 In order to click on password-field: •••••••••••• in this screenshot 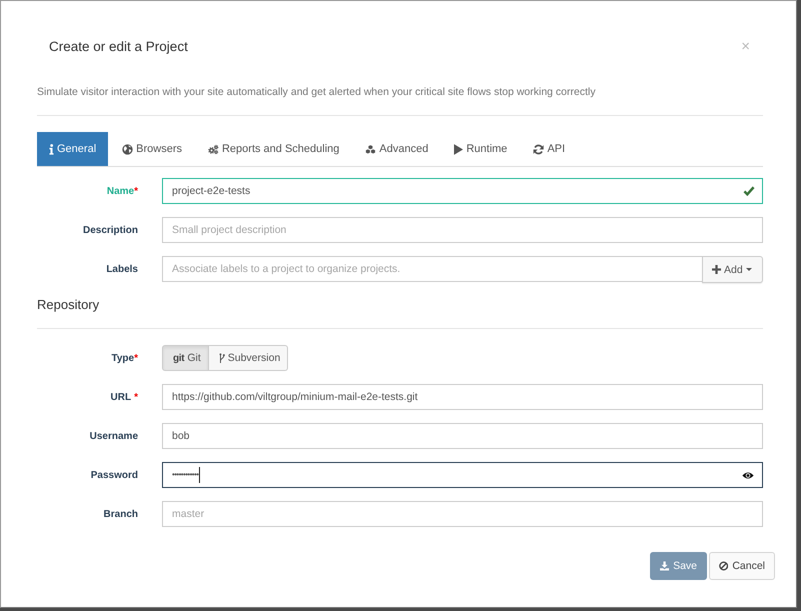, I will do `click(462, 475)`.